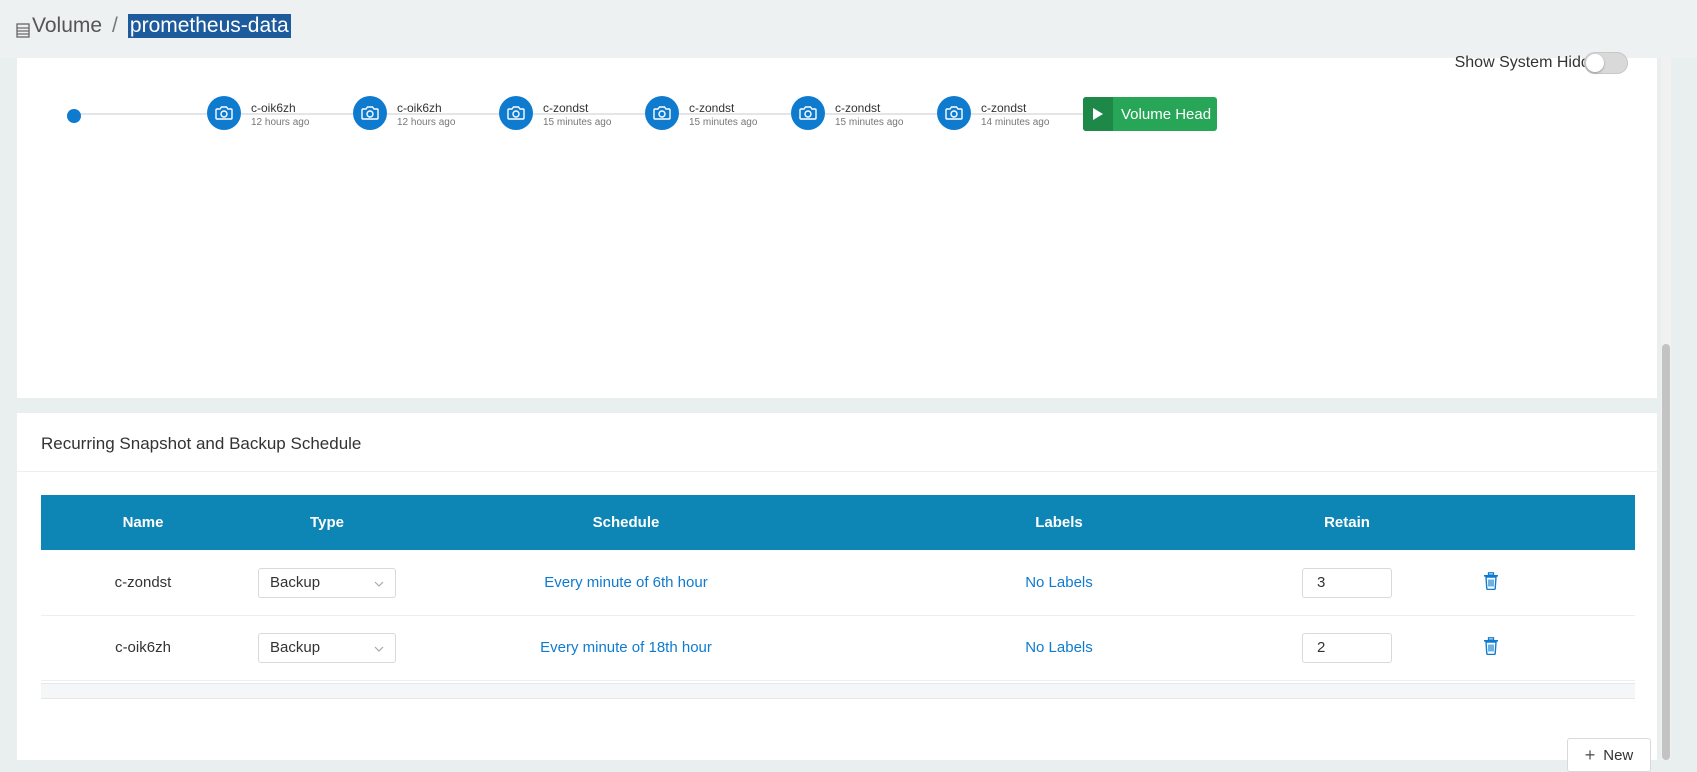 The width and height of the screenshot is (1697, 772). Describe the element at coordinates (201, 443) in the screenshot. I see `schedule-title: Recurring Snapshot and Backup Schedule` at that location.